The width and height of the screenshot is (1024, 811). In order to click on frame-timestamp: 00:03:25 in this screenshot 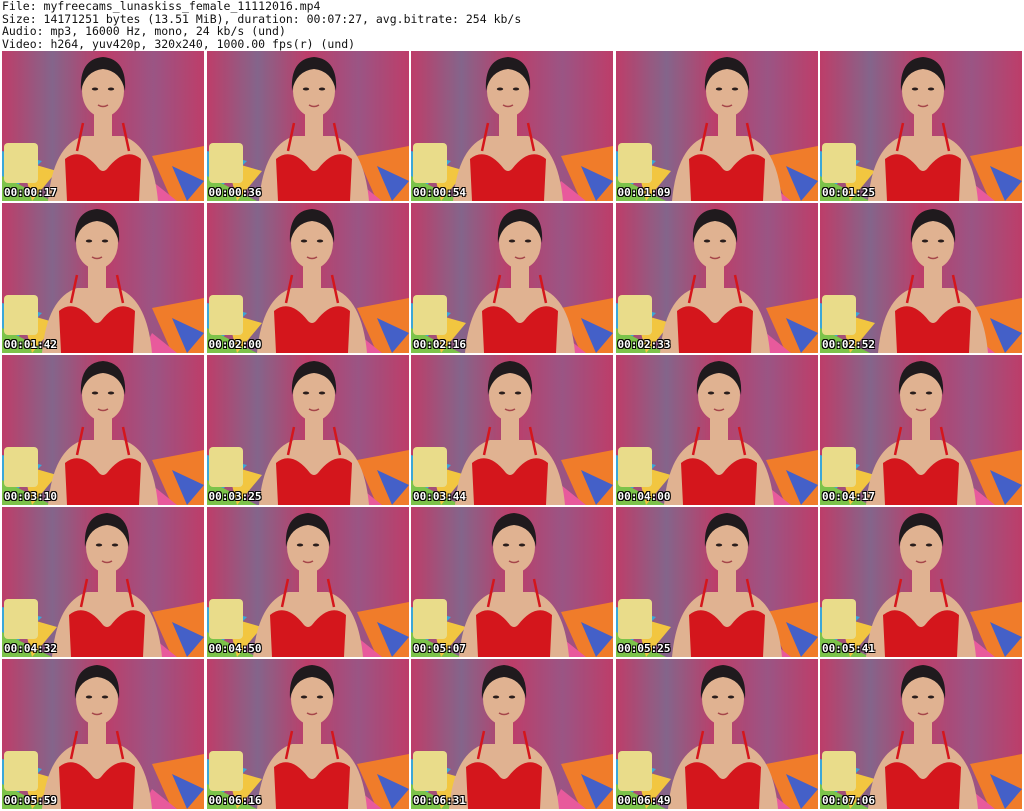, I will do `click(235, 496)`.